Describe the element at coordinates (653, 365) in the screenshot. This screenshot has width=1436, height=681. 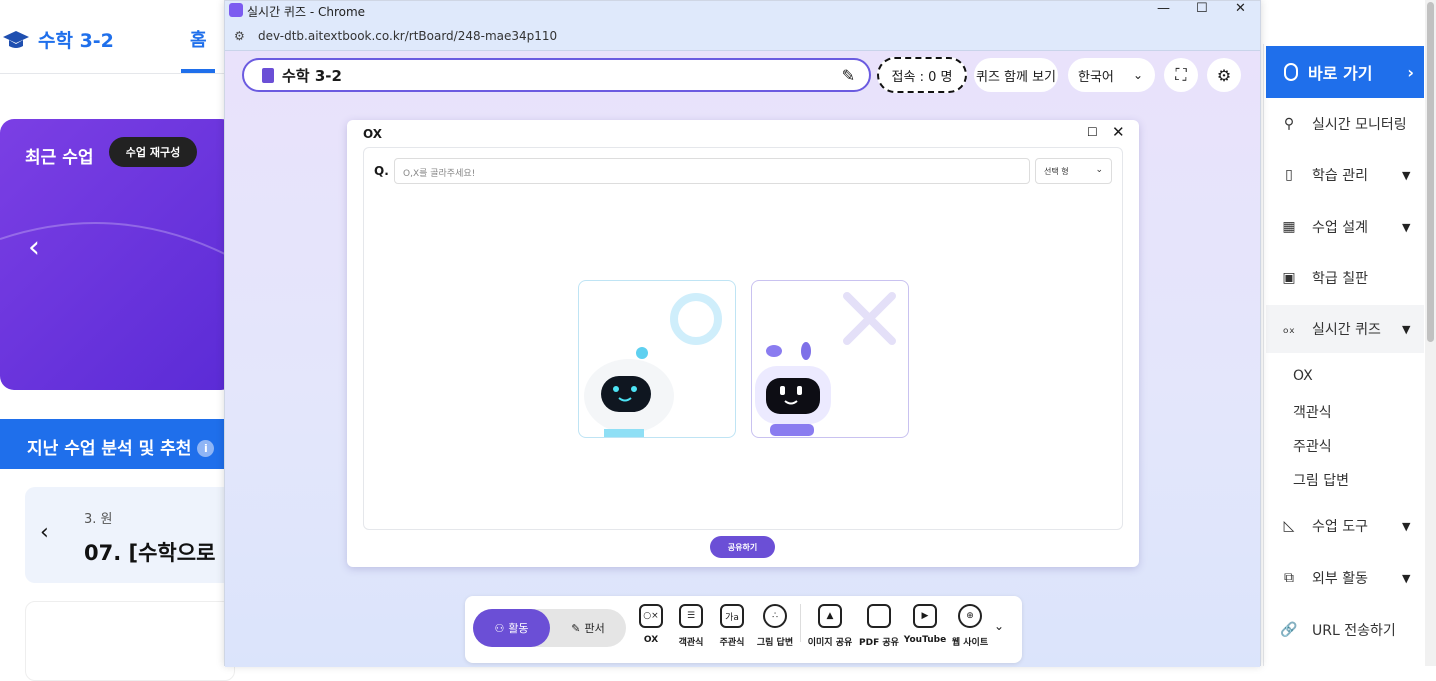
I see `o-robot-icon` at that location.